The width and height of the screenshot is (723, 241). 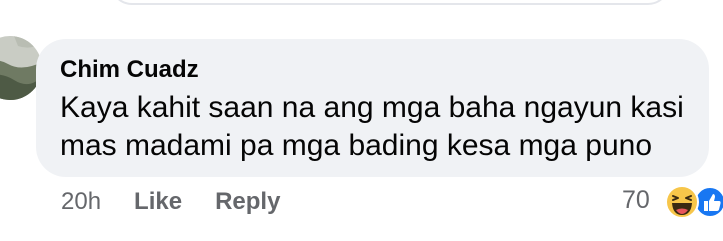 I want to click on like-button: Like, so click(x=158, y=202).